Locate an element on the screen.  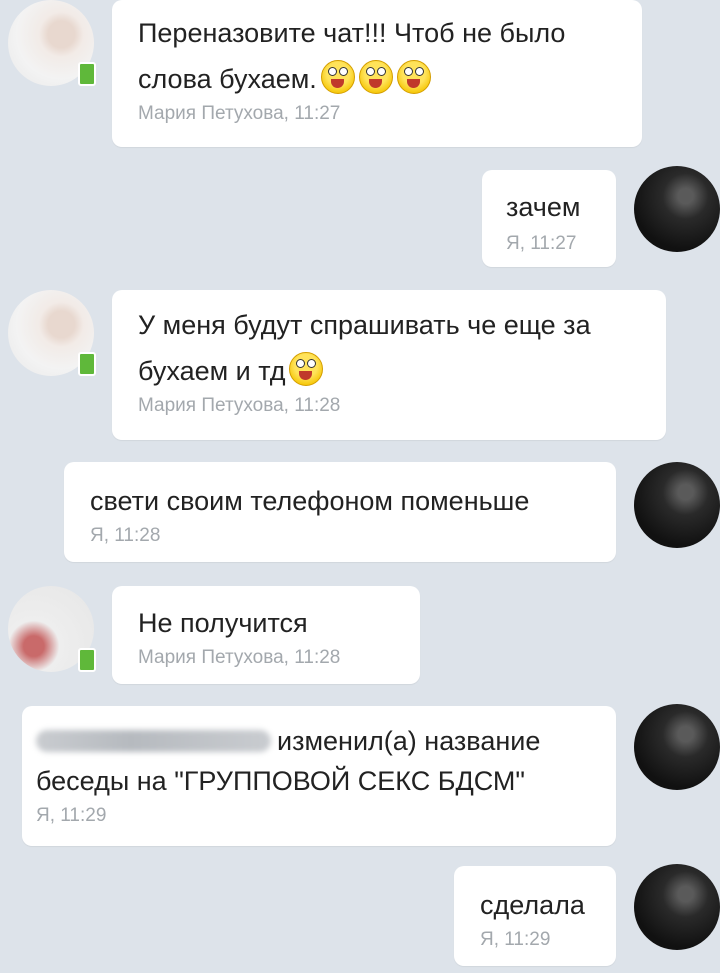
message-bubble: зачем Я, 11:27 is located at coordinates (549, 218).